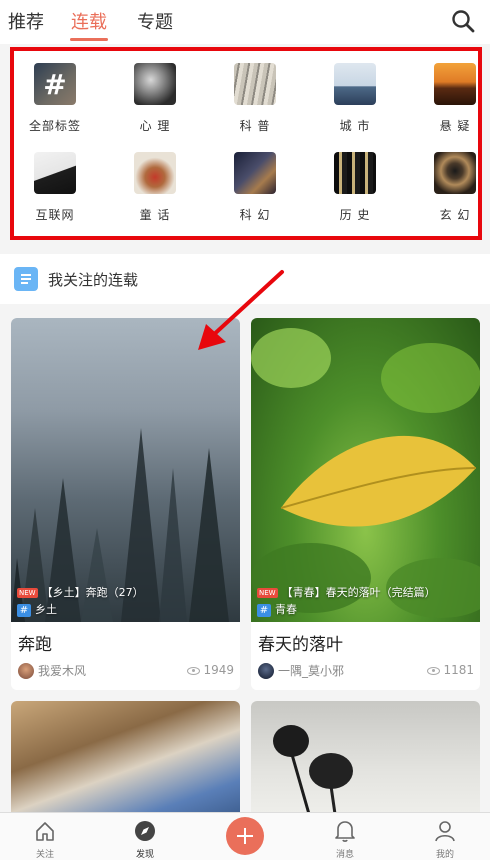 This screenshot has height=860, width=490. What do you see at coordinates (355, 84) in the screenshot?
I see `skyline-photo` at bounding box center [355, 84].